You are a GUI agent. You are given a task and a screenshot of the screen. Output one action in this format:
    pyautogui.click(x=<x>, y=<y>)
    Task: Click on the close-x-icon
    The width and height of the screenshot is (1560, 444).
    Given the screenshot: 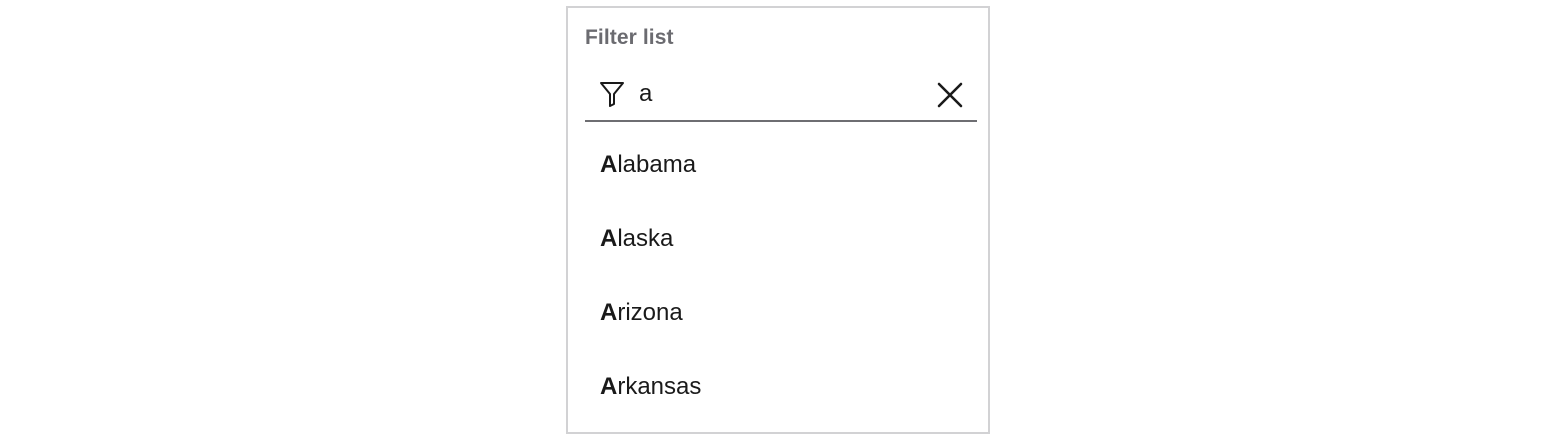 What is the action you would take?
    pyautogui.click(x=950, y=95)
    